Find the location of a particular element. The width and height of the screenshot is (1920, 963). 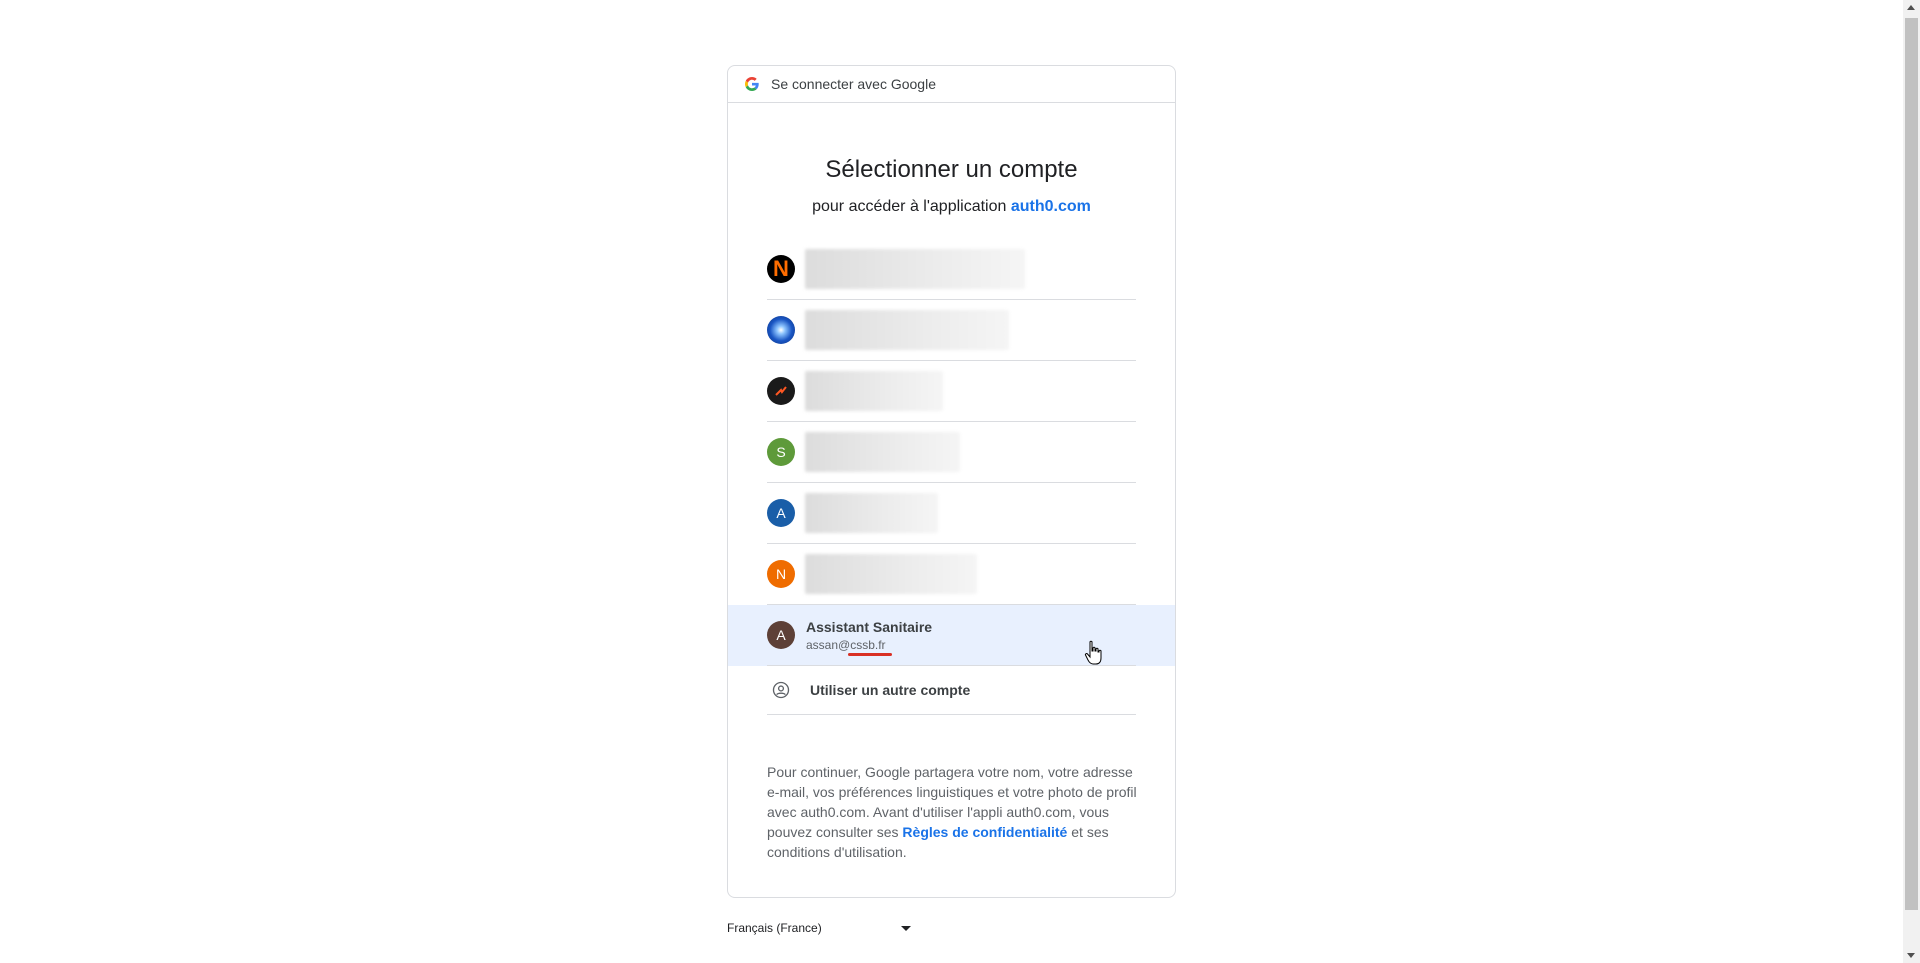

page-title: Sélectionner un compte is located at coordinates (951, 169).